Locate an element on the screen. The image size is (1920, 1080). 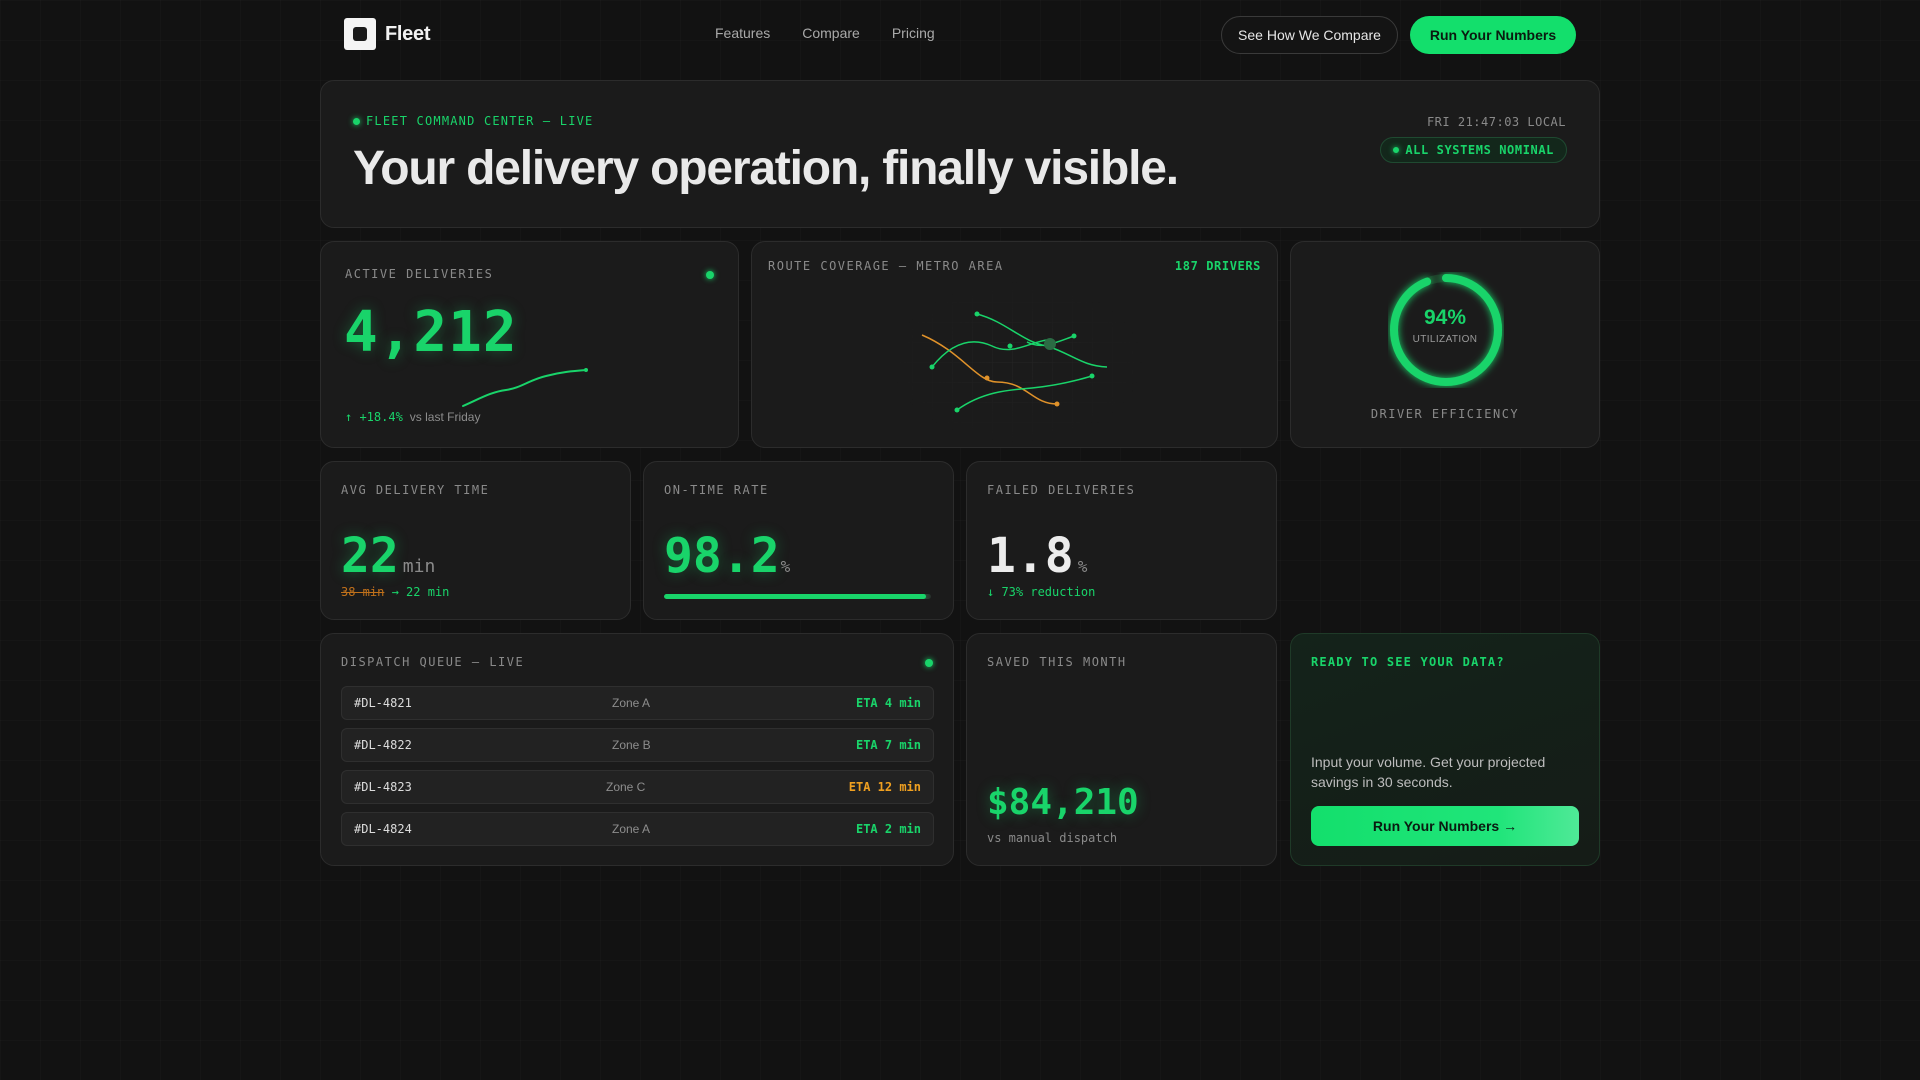
delivery-eta: ETA 2 min is located at coordinates (888, 829).